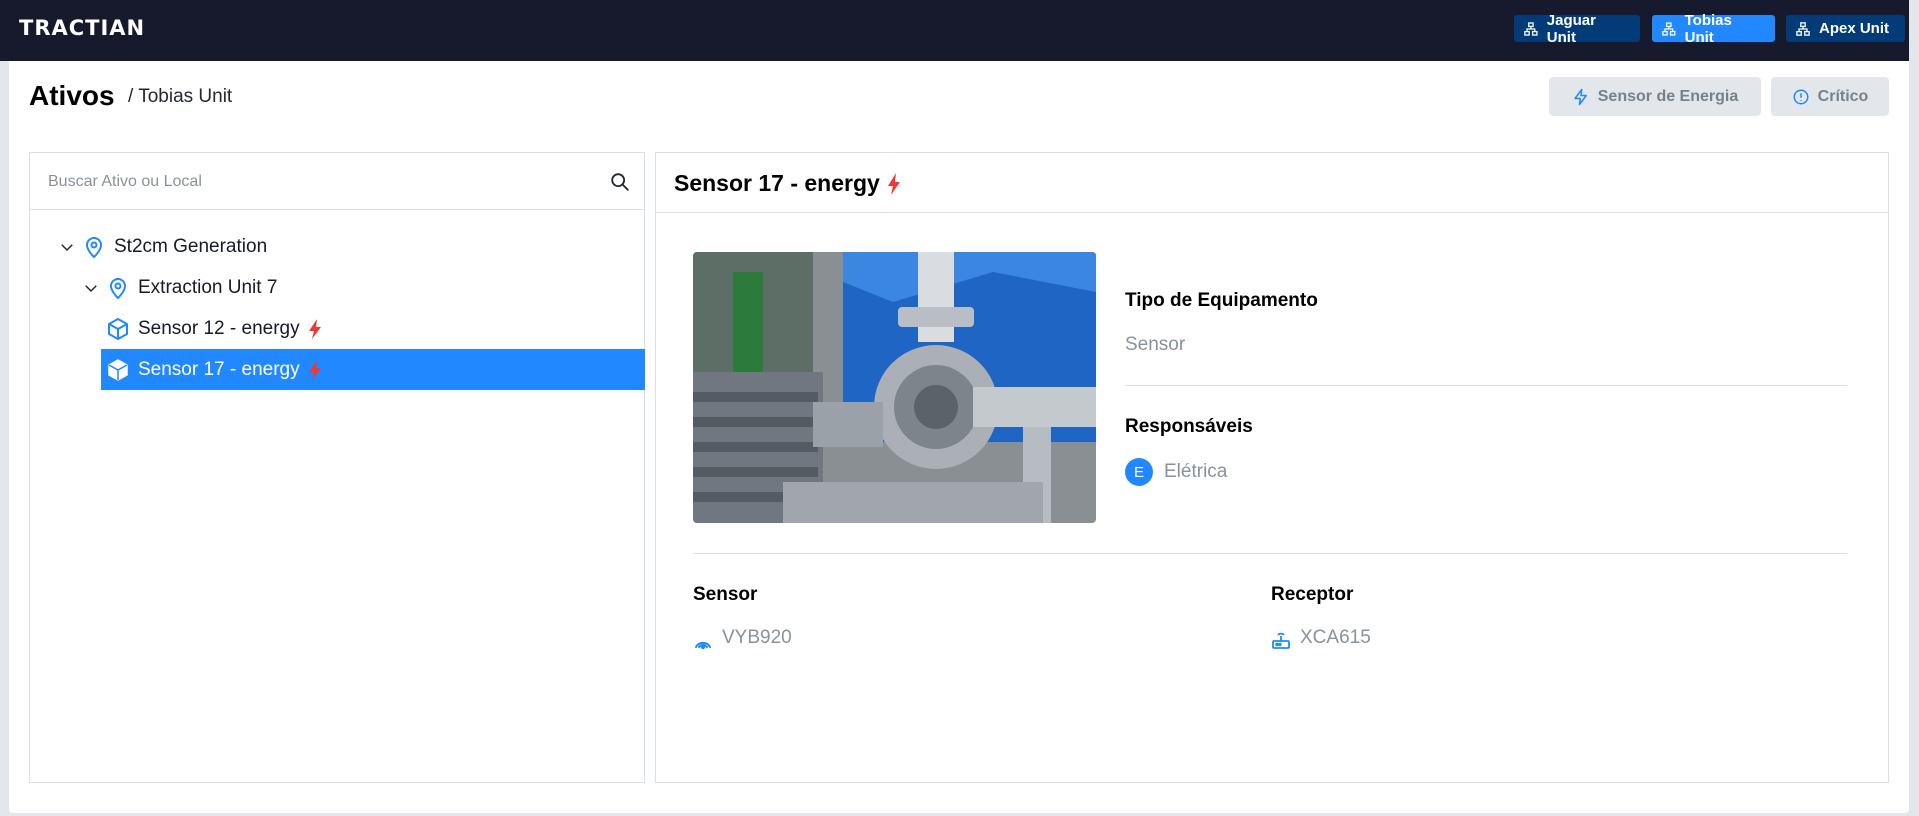 This screenshot has width=1919, height=816. Describe the element at coordinates (1571, 28) in the screenshot. I see `unit-button-label: Jaguar Unit` at that location.